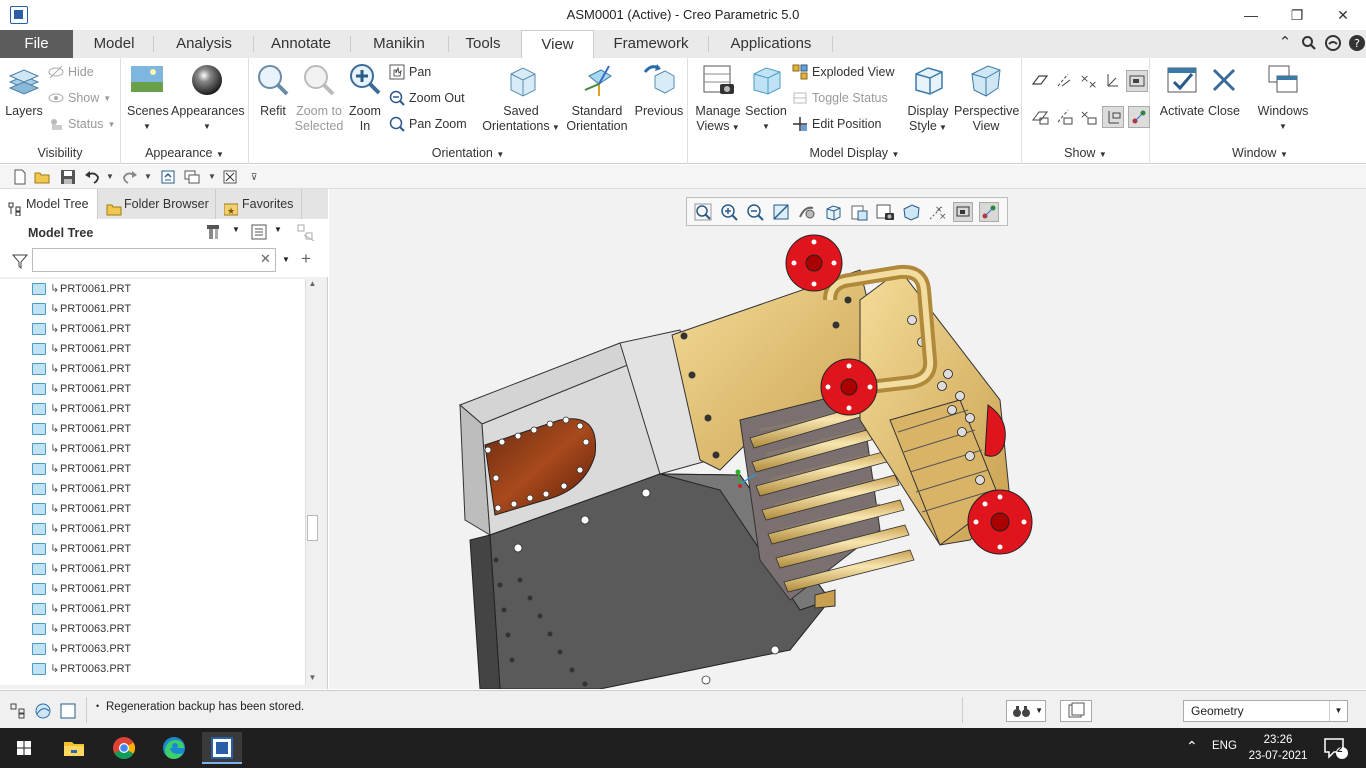 The width and height of the screenshot is (1366, 768). Describe the element at coordinates (68, 712) in the screenshot. I see `full-screen-icon` at that location.